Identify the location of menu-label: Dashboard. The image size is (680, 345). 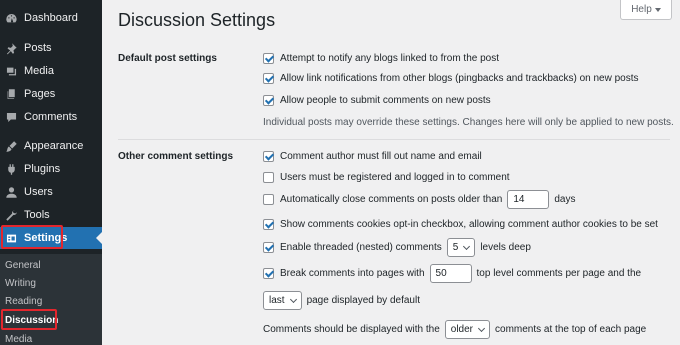
(51, 18).